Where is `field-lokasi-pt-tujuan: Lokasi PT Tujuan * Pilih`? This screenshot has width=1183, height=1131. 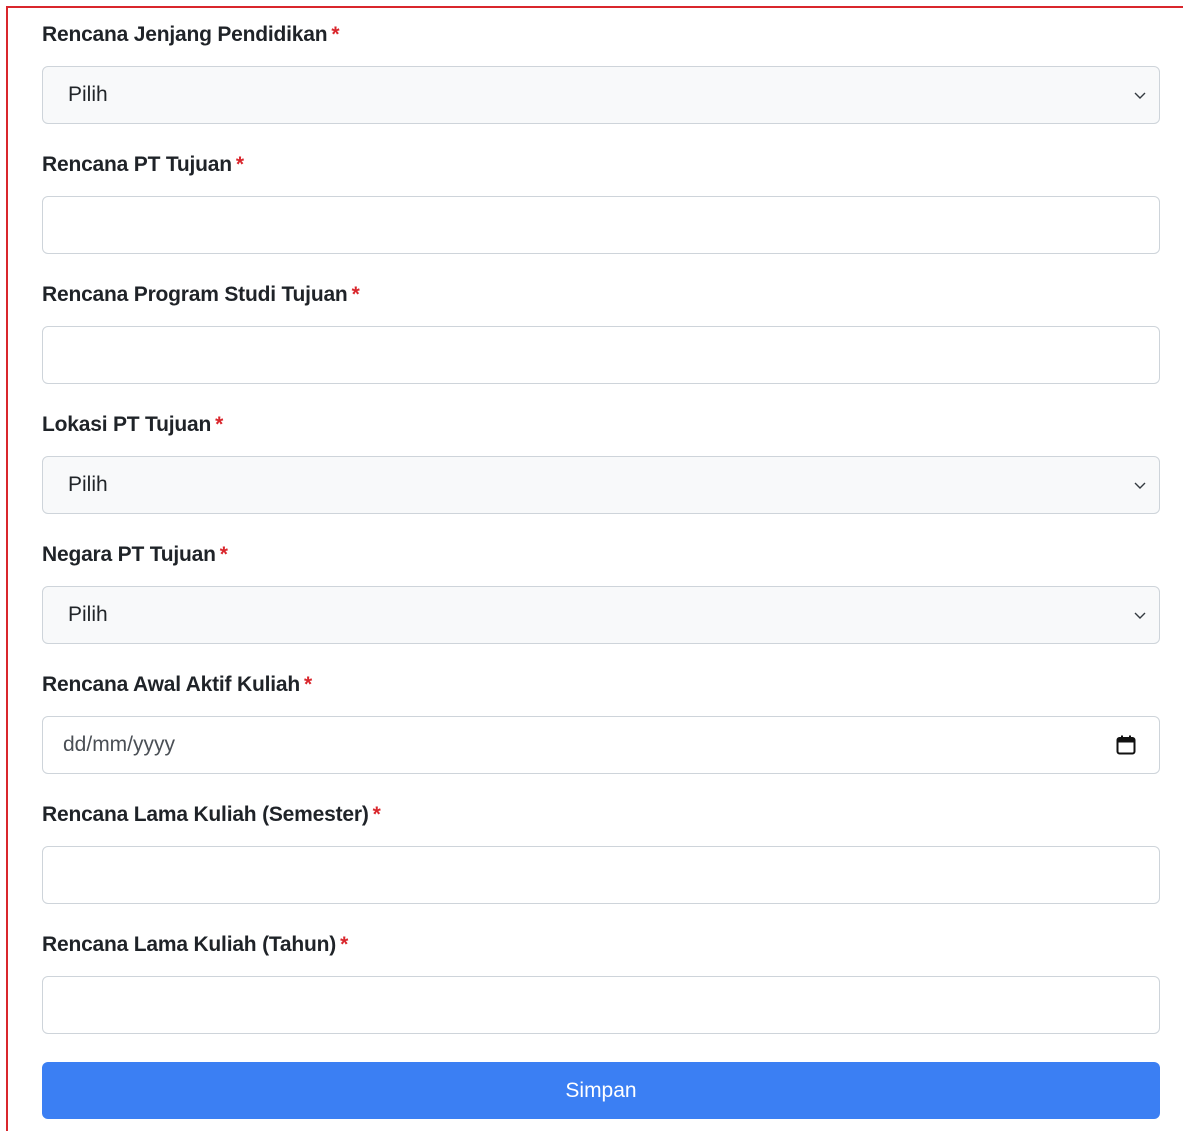
field-lokasi-pt-tujuan: Lokasi PT Tujuan * Pilih is located at coordinates (601, 462).